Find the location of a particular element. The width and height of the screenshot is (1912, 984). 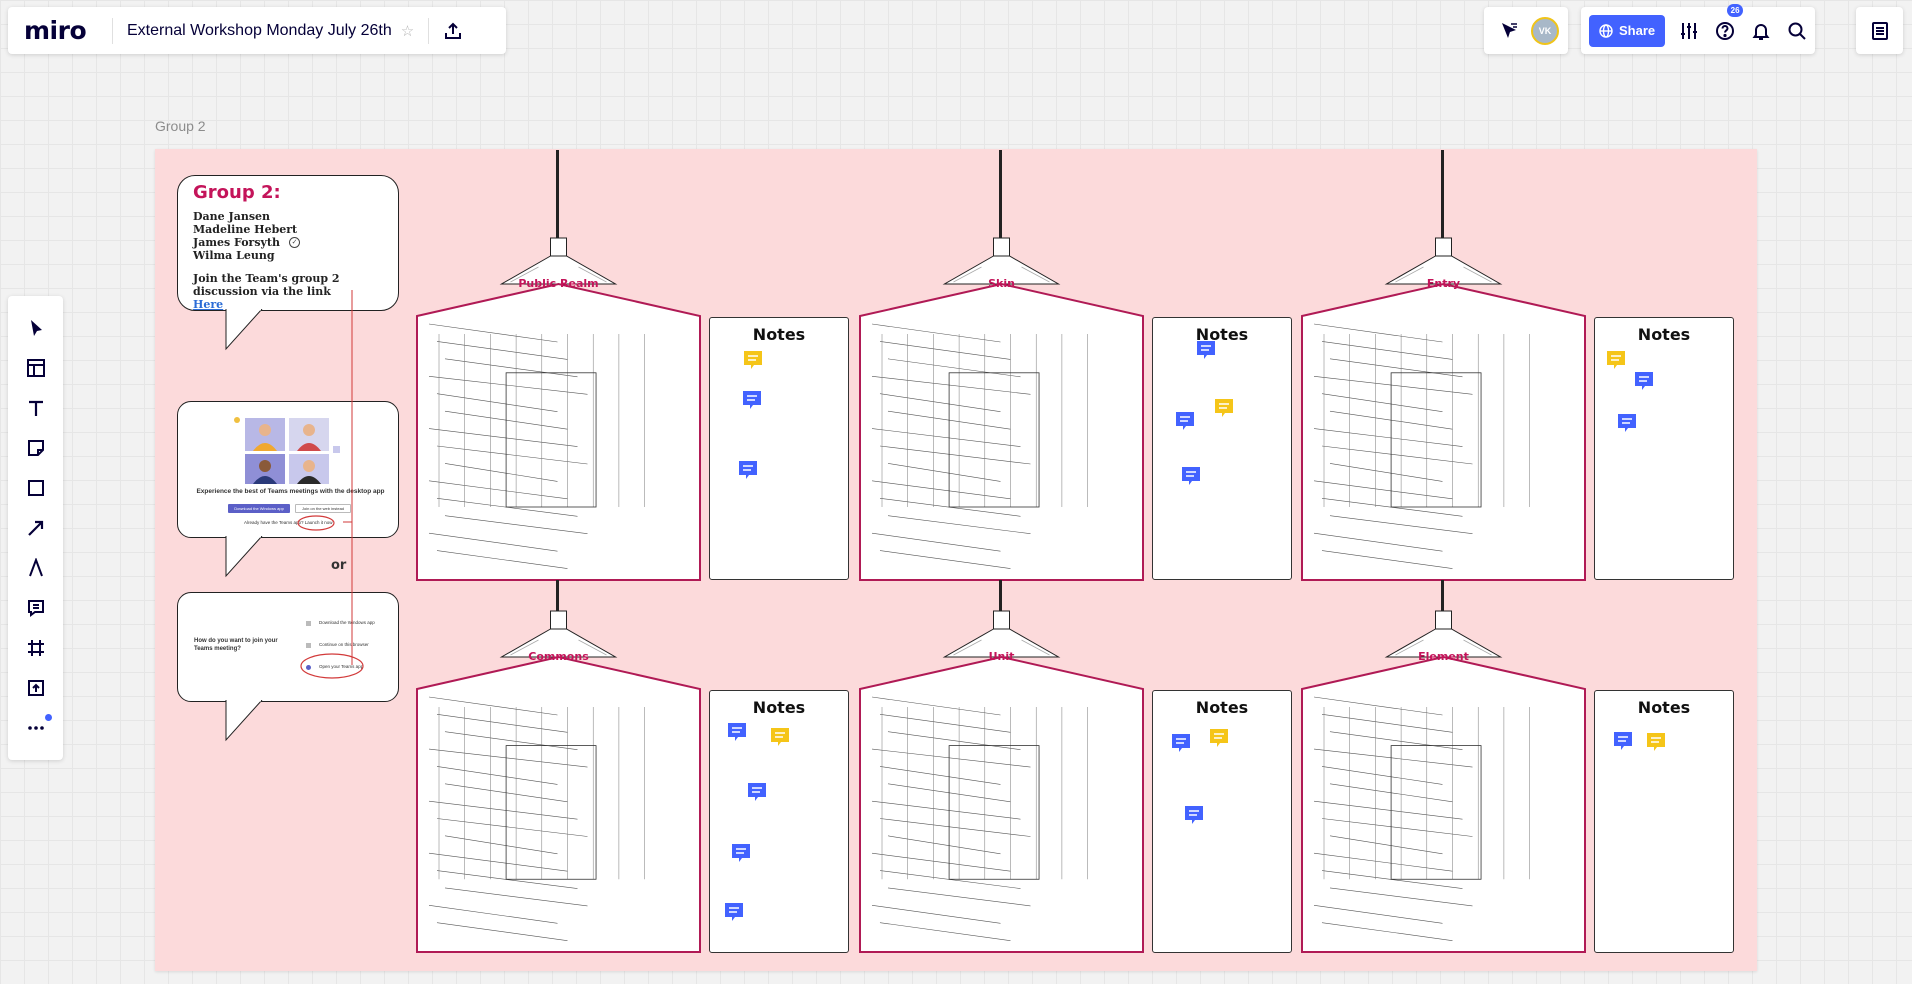

sliders-icon is located at coordinates (1689, 30).